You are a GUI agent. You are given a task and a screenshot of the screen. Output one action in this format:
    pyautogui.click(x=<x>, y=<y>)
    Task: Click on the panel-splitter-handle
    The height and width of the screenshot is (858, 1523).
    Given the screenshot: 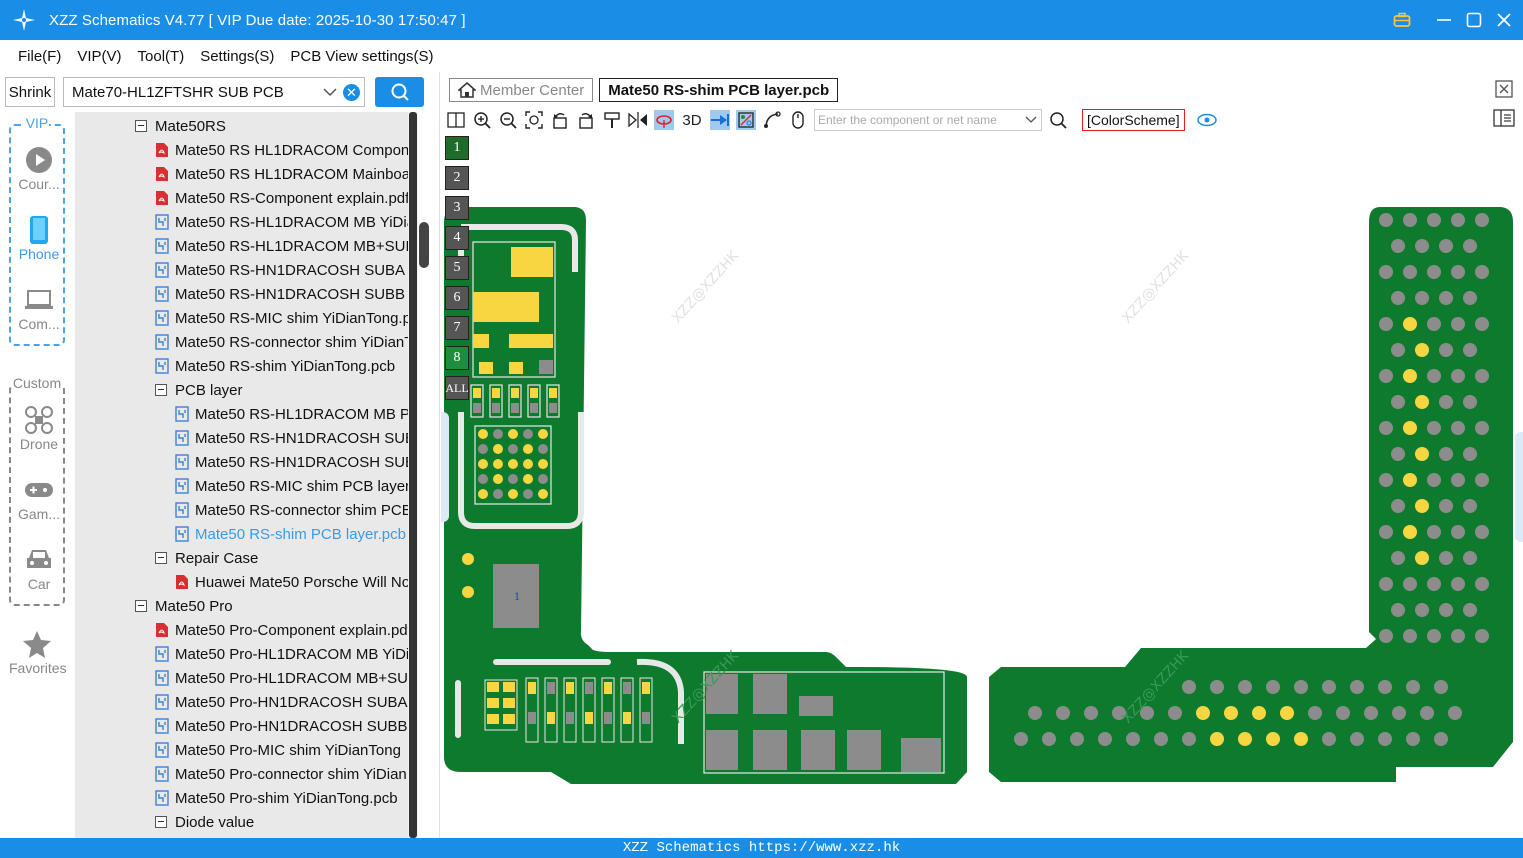 What is the action you would take?
    pyautogui.click(x=424, y=245)
    